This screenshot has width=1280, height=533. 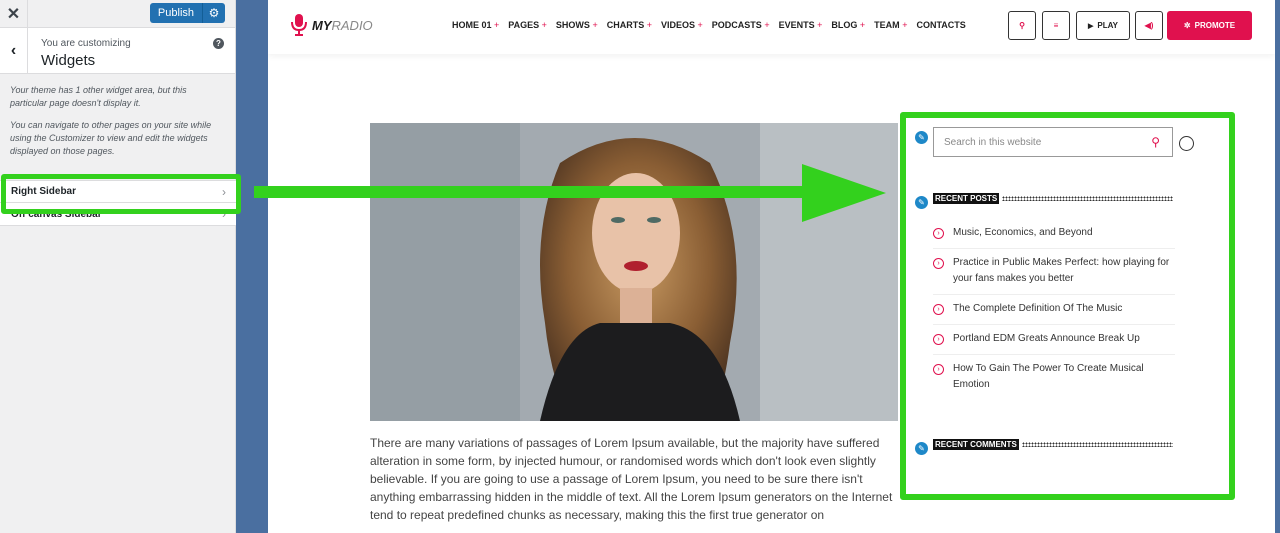 I want to click on publish-group: Publish ⚙, so click(x=187, y=13).